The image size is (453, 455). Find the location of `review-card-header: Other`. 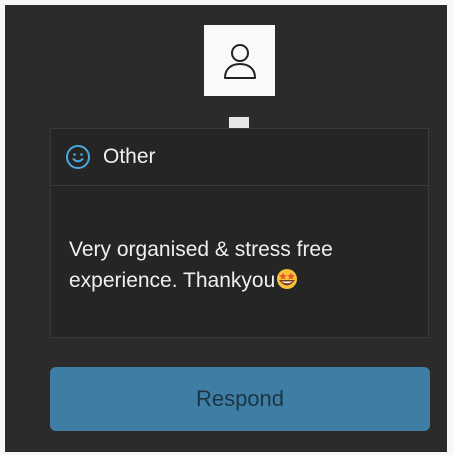

review-card-header: Other is located at coordinates (239, 157).